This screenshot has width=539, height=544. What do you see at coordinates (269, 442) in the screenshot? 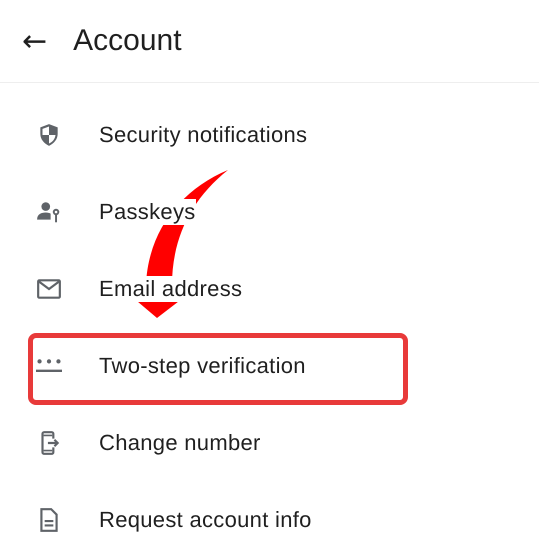
I see `settings-item: Change number` at bounding box center [269, 442].